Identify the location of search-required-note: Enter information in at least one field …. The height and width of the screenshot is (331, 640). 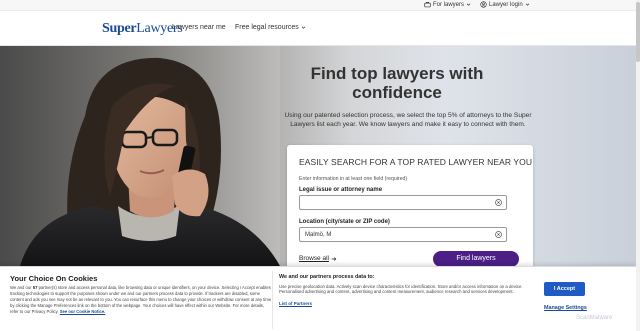
(353, 179).